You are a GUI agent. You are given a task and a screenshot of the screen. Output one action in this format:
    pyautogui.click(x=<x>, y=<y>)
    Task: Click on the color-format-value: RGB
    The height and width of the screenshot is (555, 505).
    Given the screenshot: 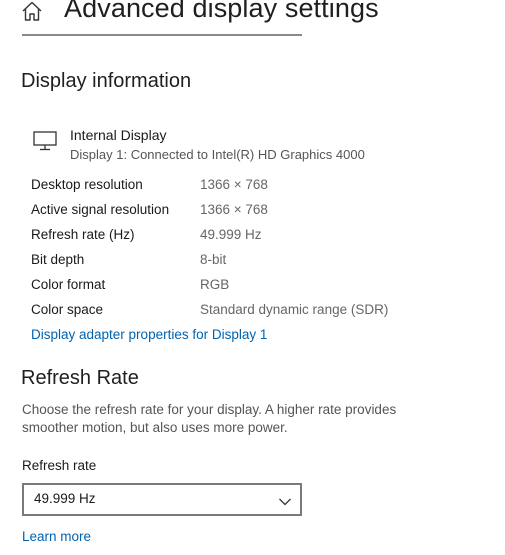 What is the action you would take?
    pyautogui.click(x=215, y=284)
    